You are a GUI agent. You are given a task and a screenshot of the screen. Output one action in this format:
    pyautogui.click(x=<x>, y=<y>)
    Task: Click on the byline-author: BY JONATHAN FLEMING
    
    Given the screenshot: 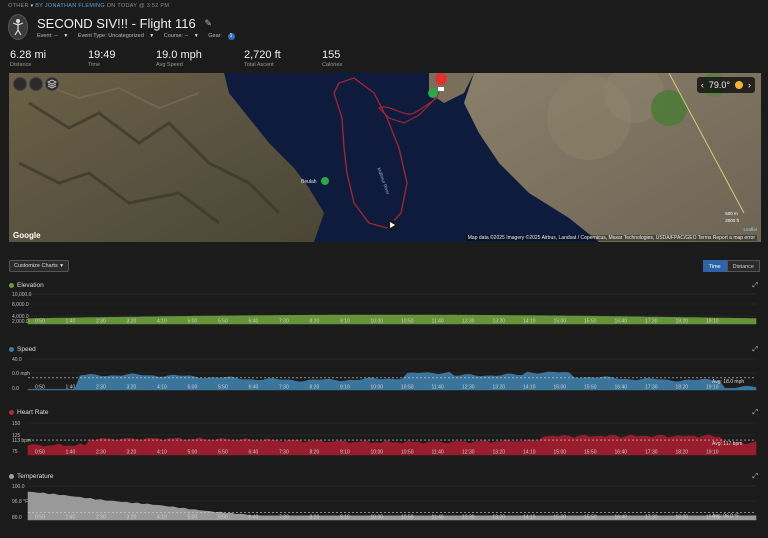 What is the action you would take?
    pyautogui.click(x=70, y=6)
    